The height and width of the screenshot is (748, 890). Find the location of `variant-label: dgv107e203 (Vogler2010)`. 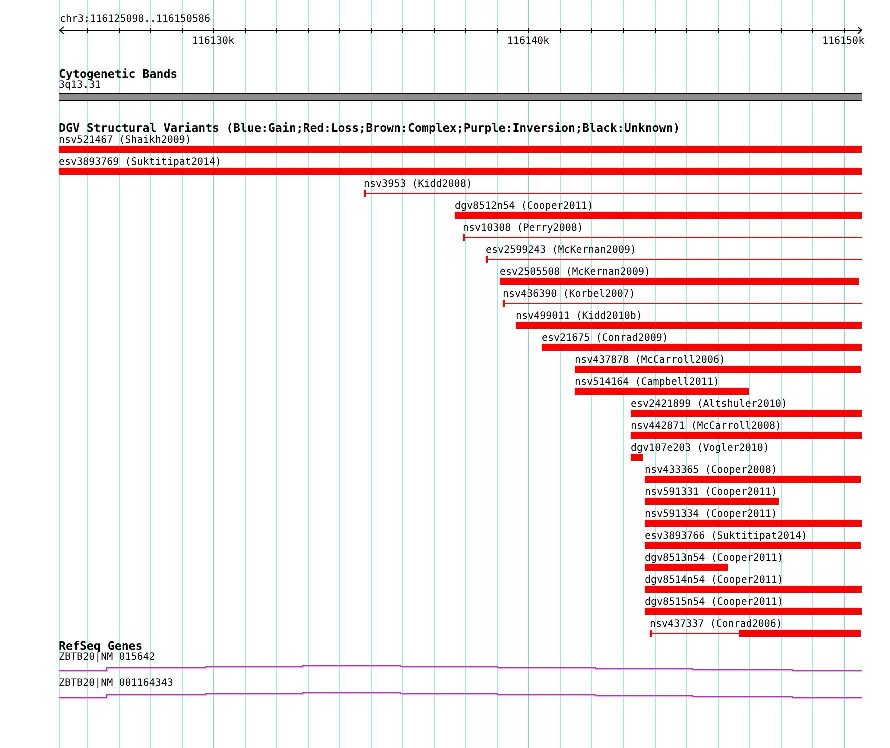

variant-label: dgv107e203 (Vogler2010) is located at coordinates (700, 448).